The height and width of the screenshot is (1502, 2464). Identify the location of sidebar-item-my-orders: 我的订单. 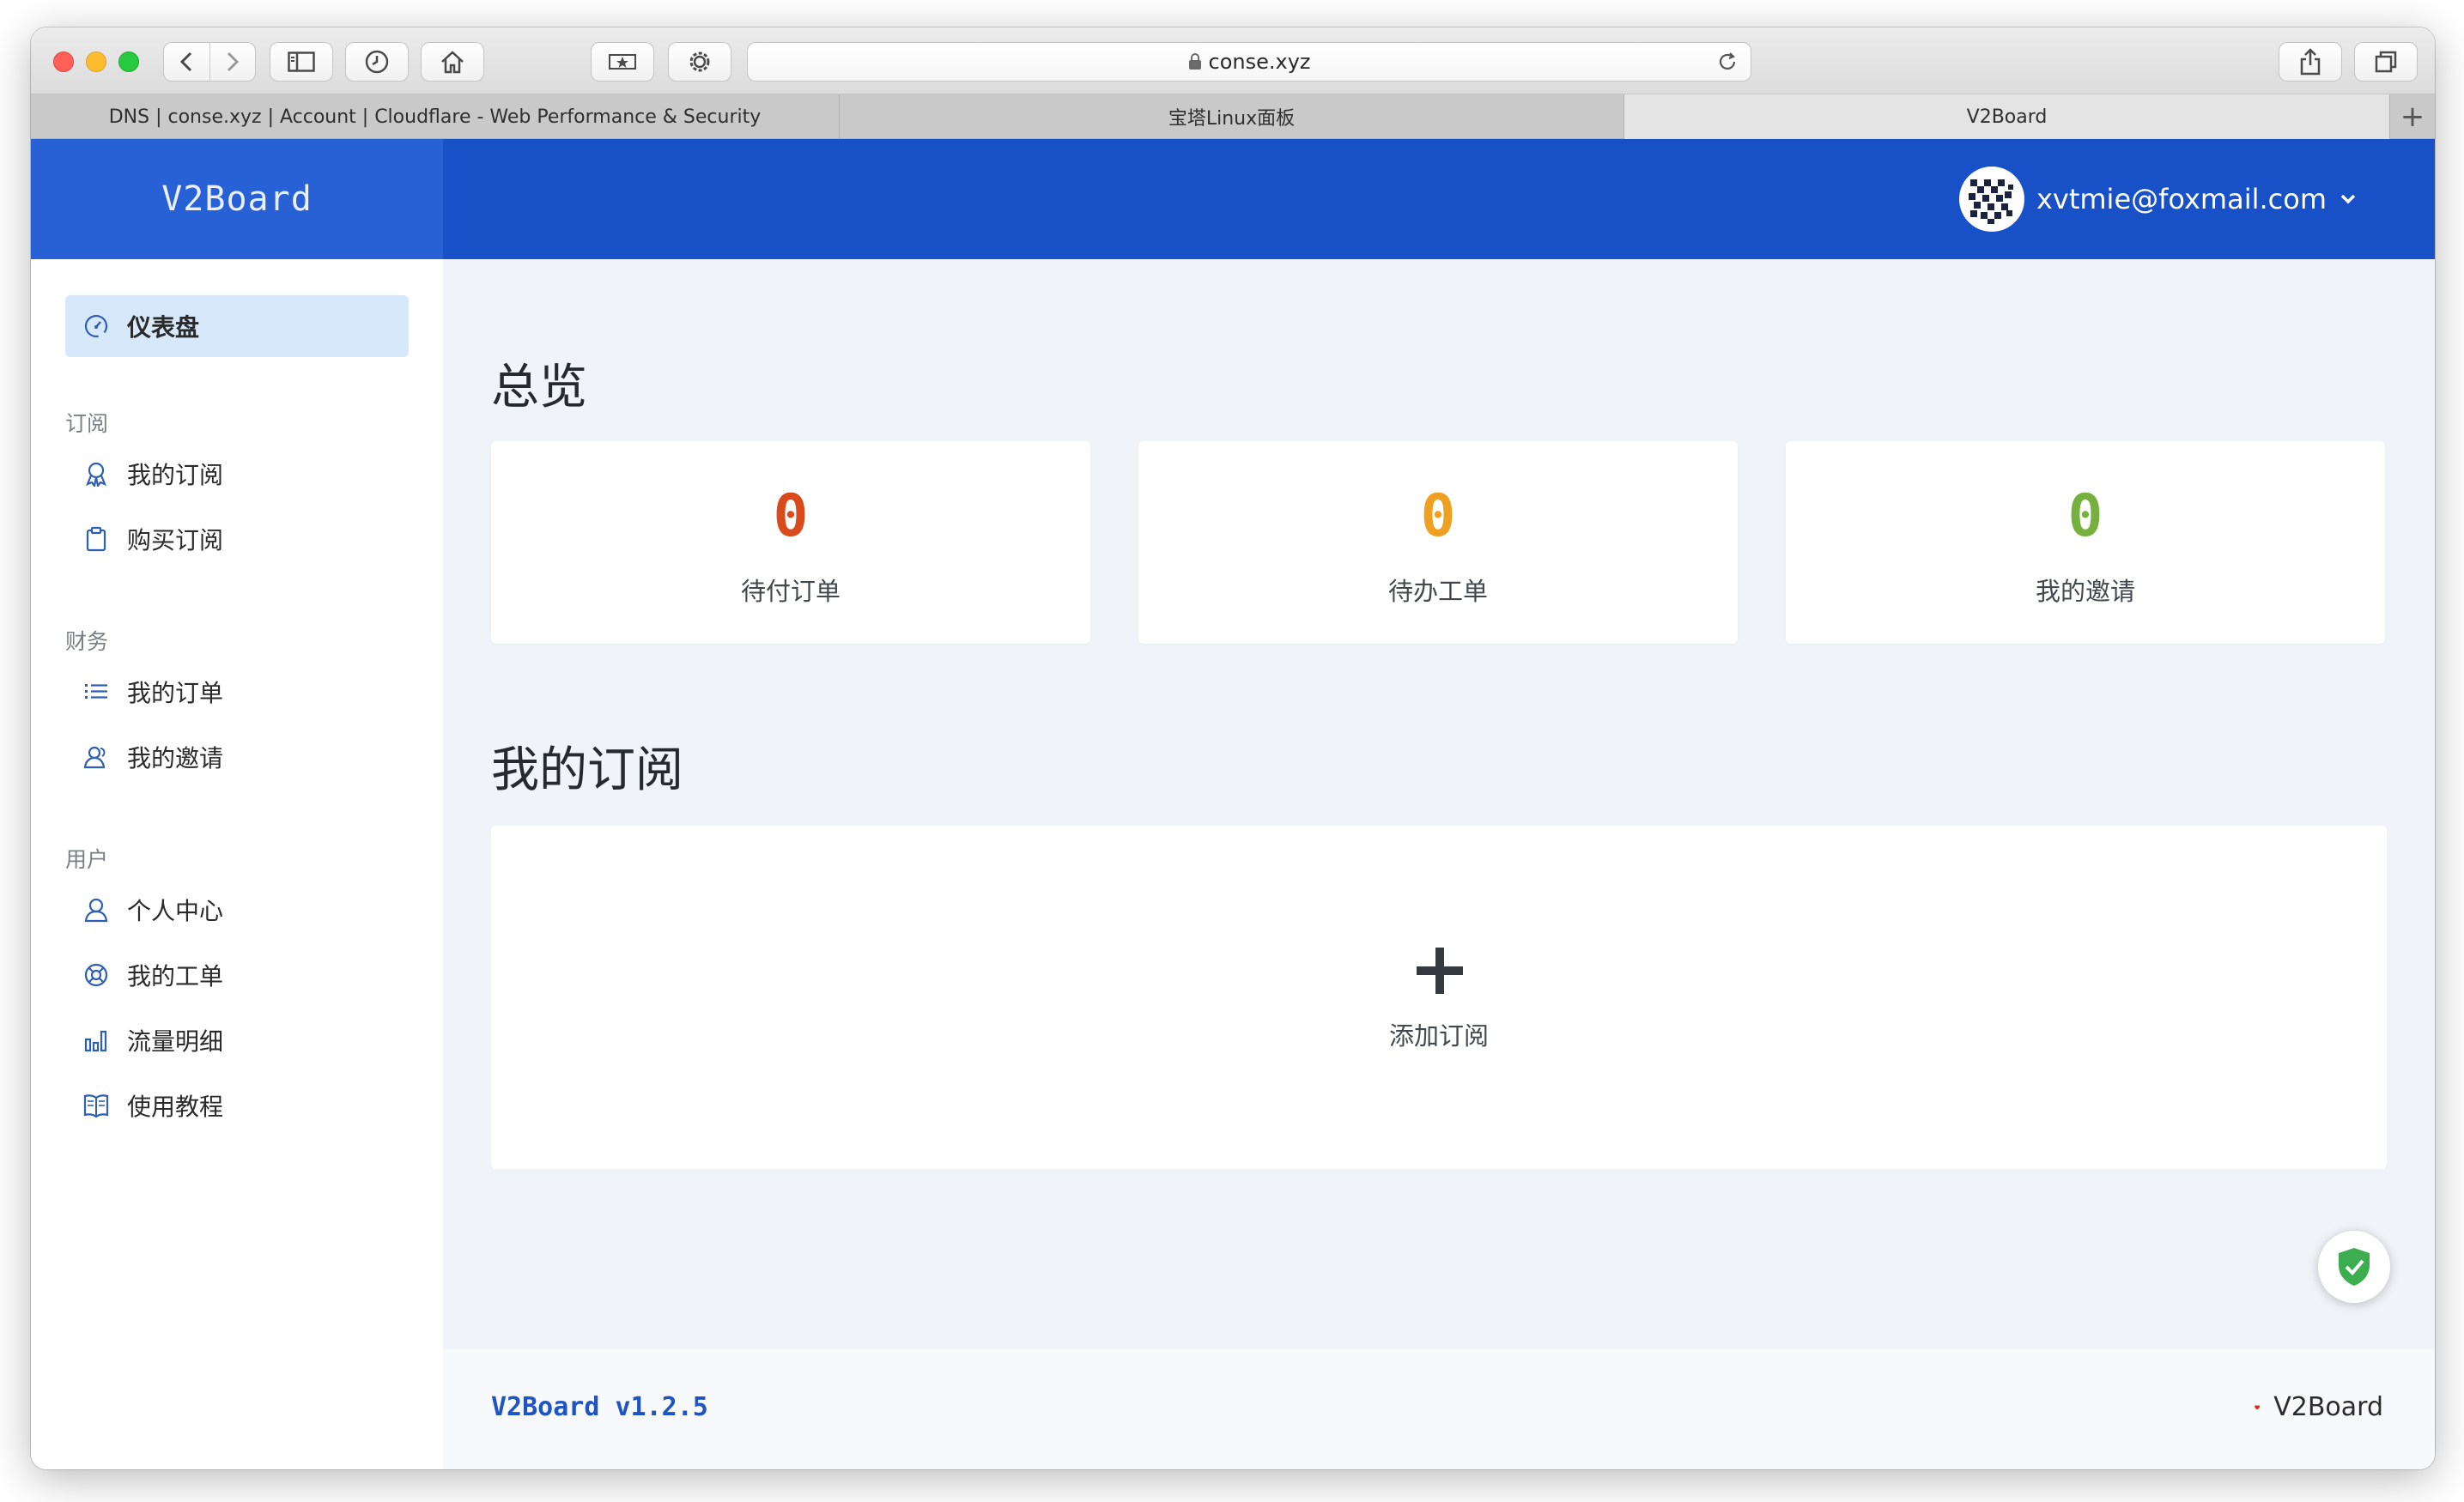
(237, 692).